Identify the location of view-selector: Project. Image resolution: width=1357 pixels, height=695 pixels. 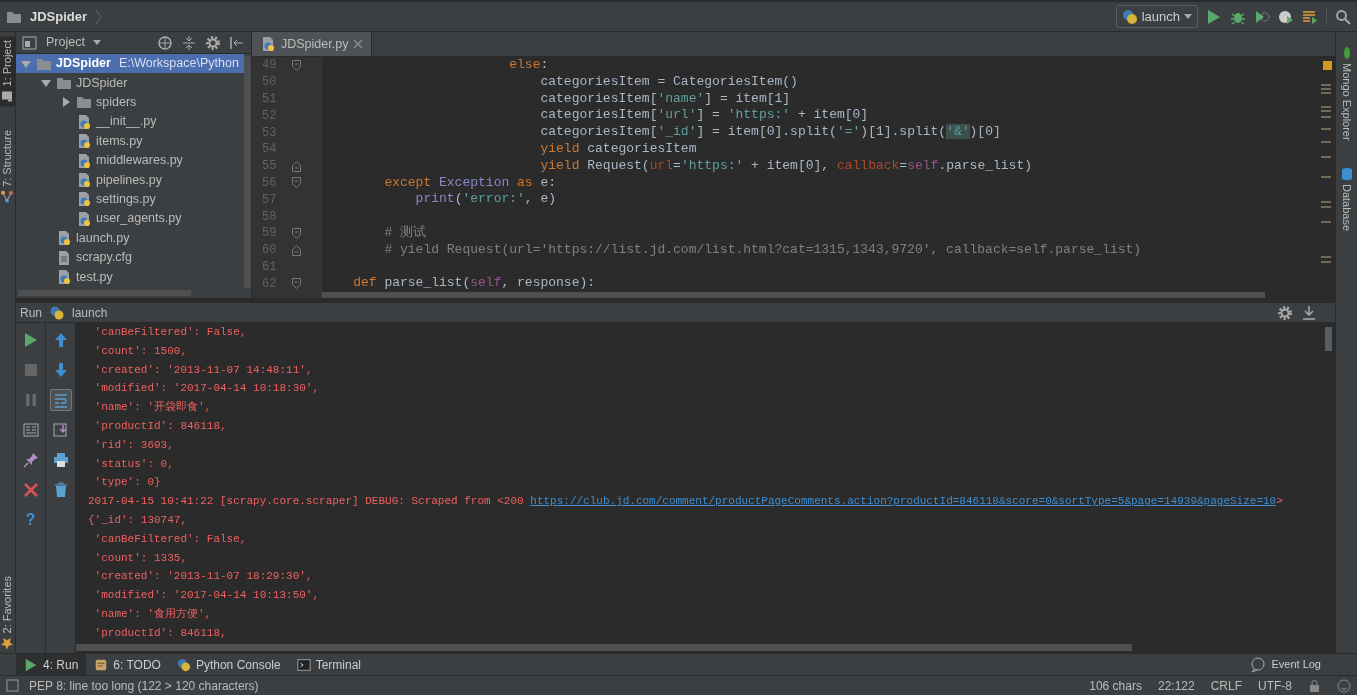
(73, 42).